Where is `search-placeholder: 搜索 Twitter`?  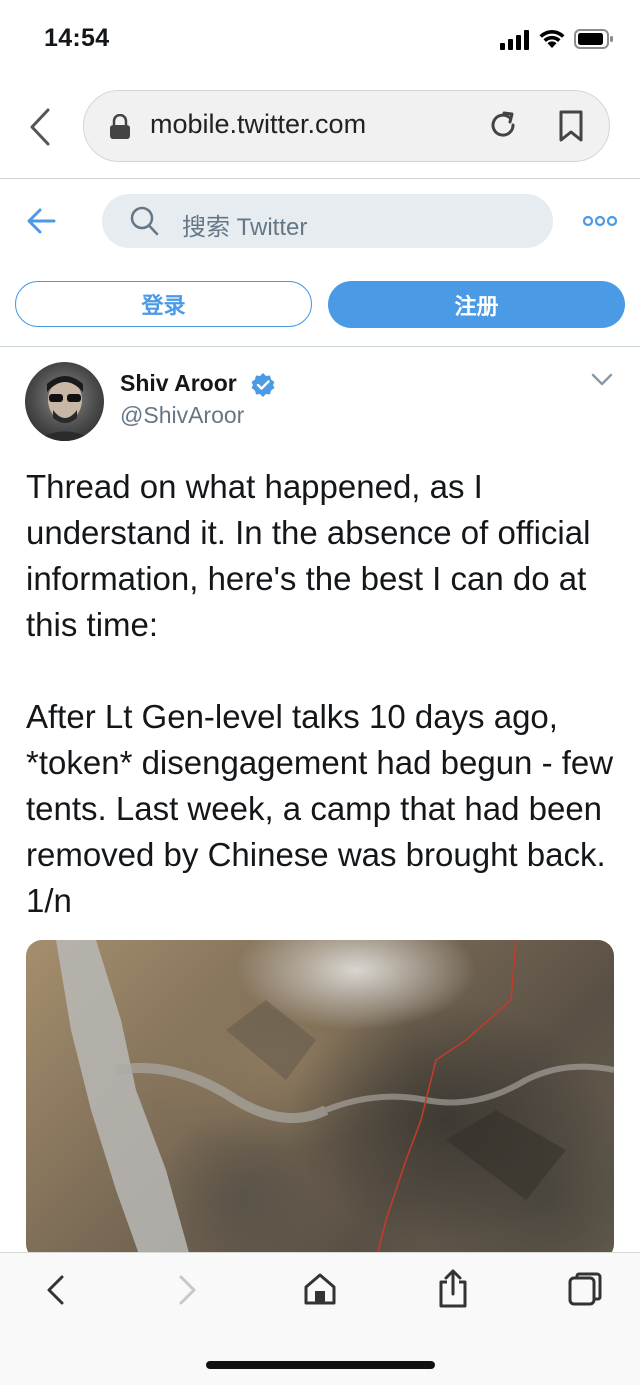 search-placeholder: 搜索 Twitter is located at coordinates (245, 227).